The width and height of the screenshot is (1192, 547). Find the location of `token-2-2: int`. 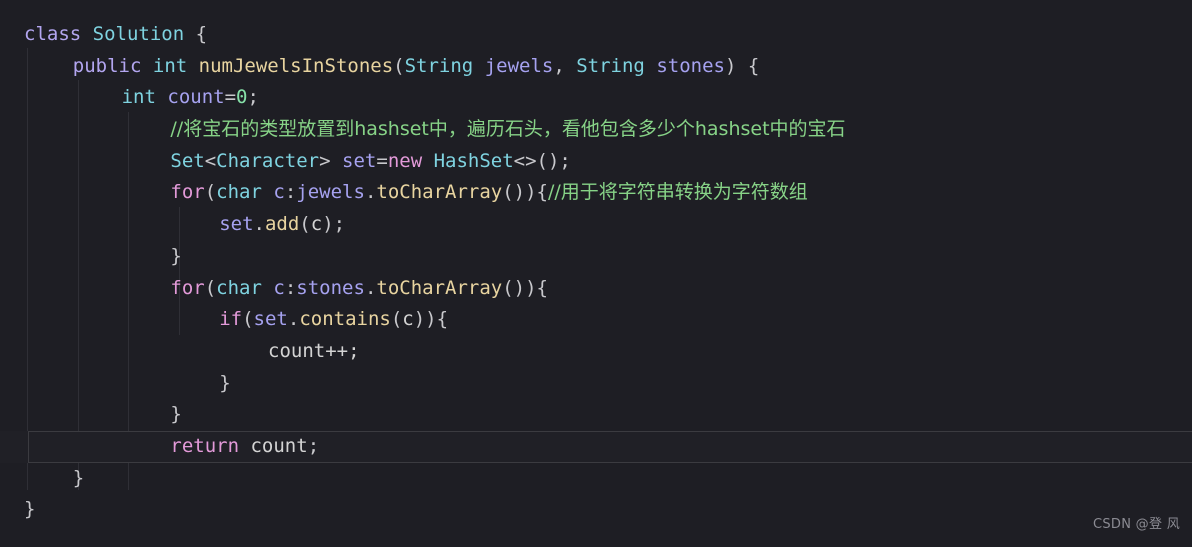

token-2-2: int is located at coordinates (170, 65).